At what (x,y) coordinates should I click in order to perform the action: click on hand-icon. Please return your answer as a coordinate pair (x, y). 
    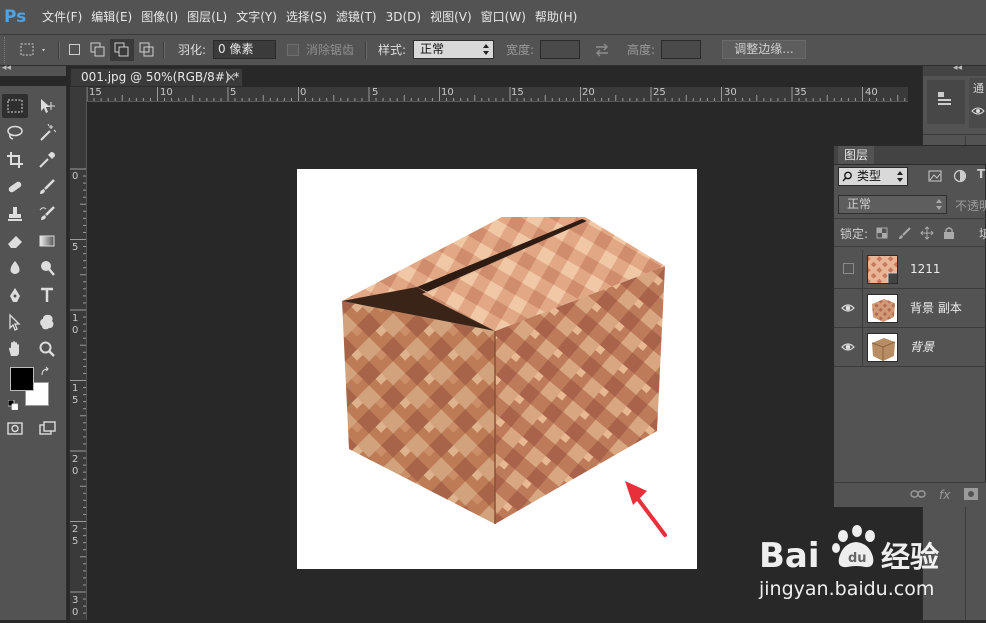
    Looking at the image, I should click on (14, 348).